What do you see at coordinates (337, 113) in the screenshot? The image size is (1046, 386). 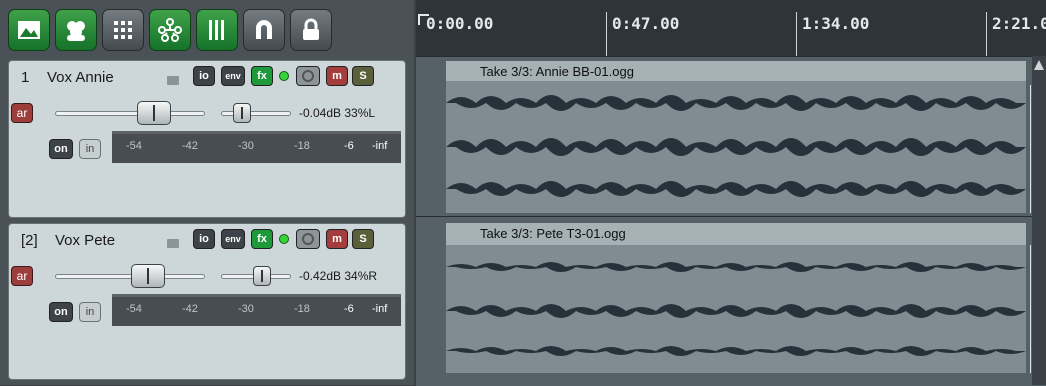 I see `volume-pan-readout: -0.04dB 33%L` at bounding box center [337, 113].